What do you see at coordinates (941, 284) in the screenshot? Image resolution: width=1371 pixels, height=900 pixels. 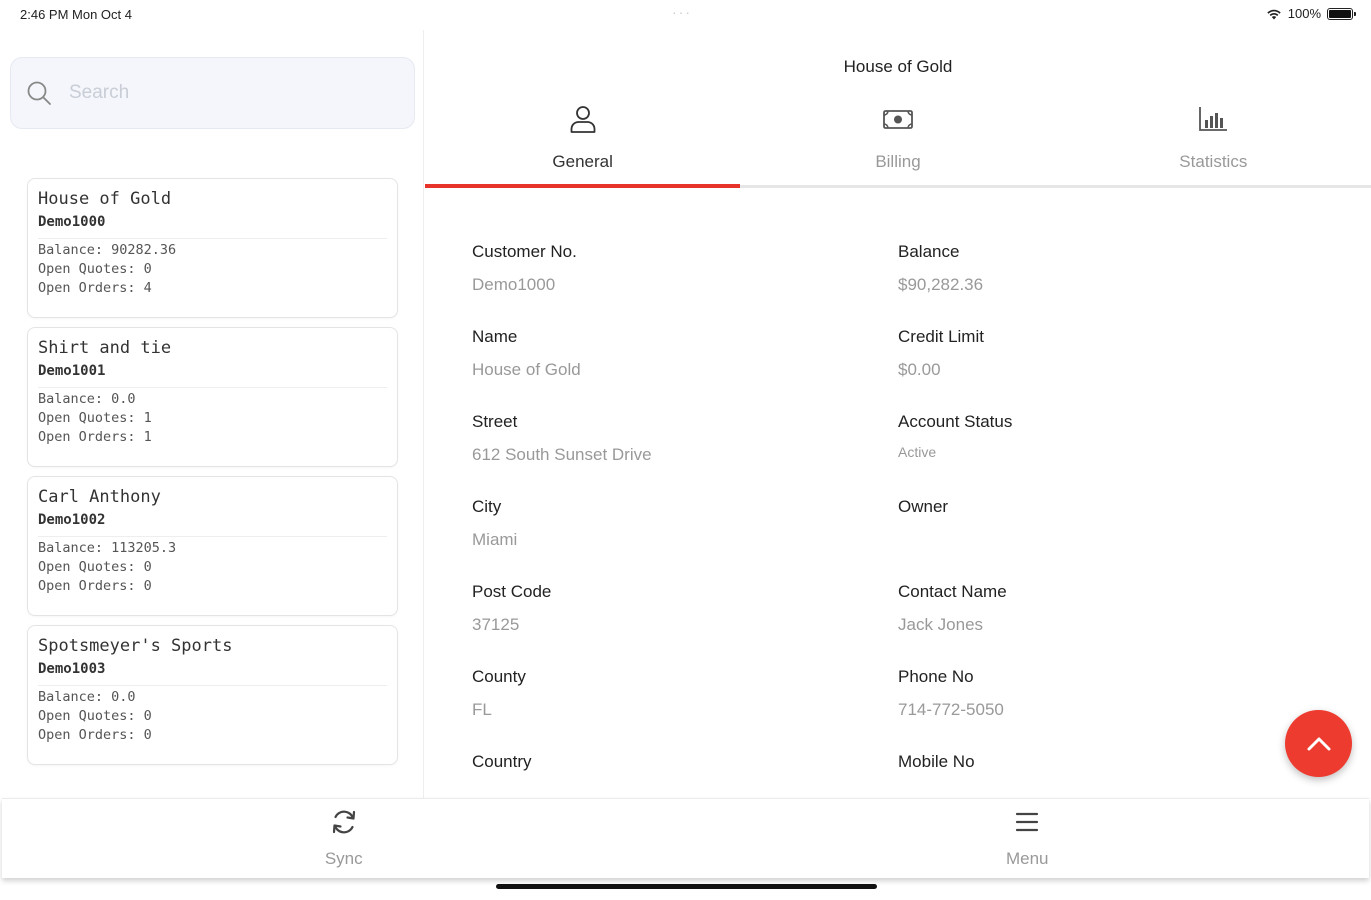 I see `field-value: $90,282.36` at bounding box center [941, 284].